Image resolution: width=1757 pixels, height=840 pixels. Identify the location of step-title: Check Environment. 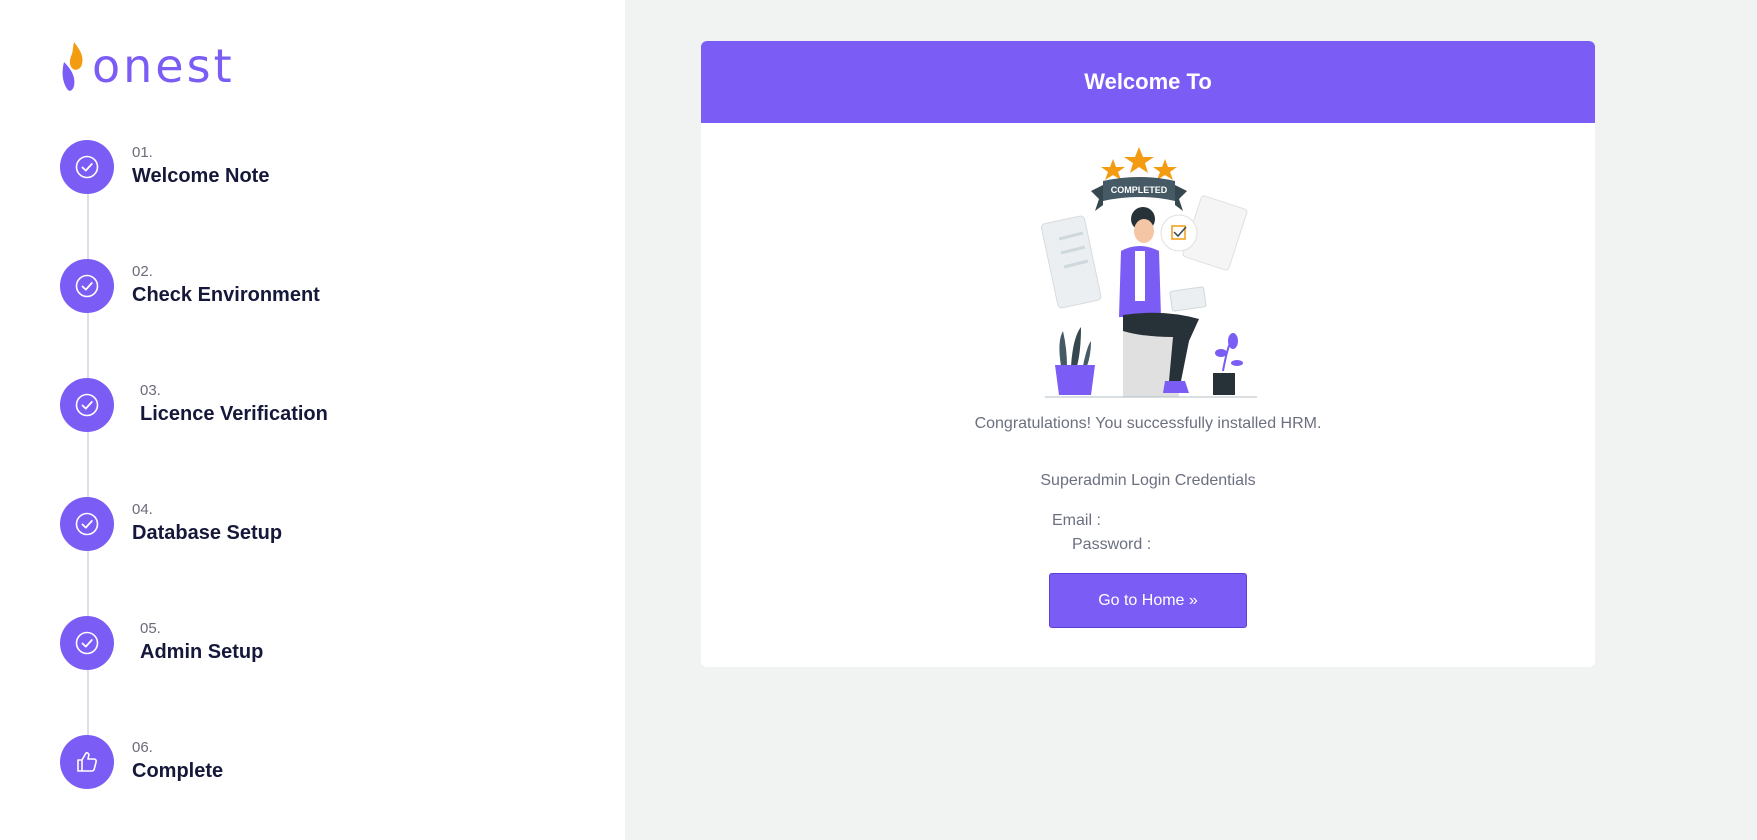
(226, 294).